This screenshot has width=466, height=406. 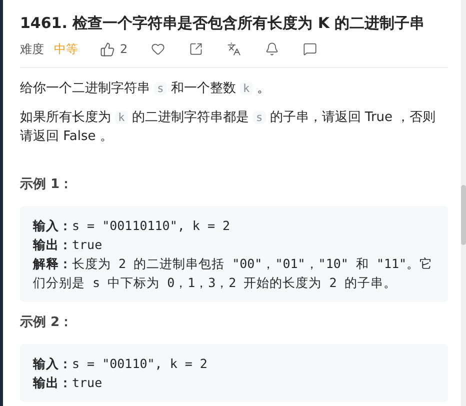 I want to click on share-icon, so click(x=195, y=49).